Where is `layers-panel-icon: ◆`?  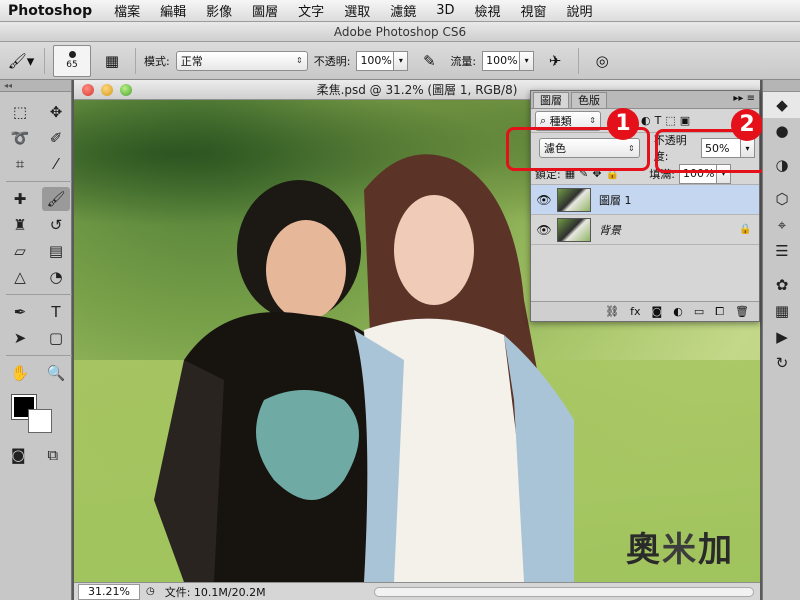
layers-panel-icon: ◆ is located at coordinates (781, 105).